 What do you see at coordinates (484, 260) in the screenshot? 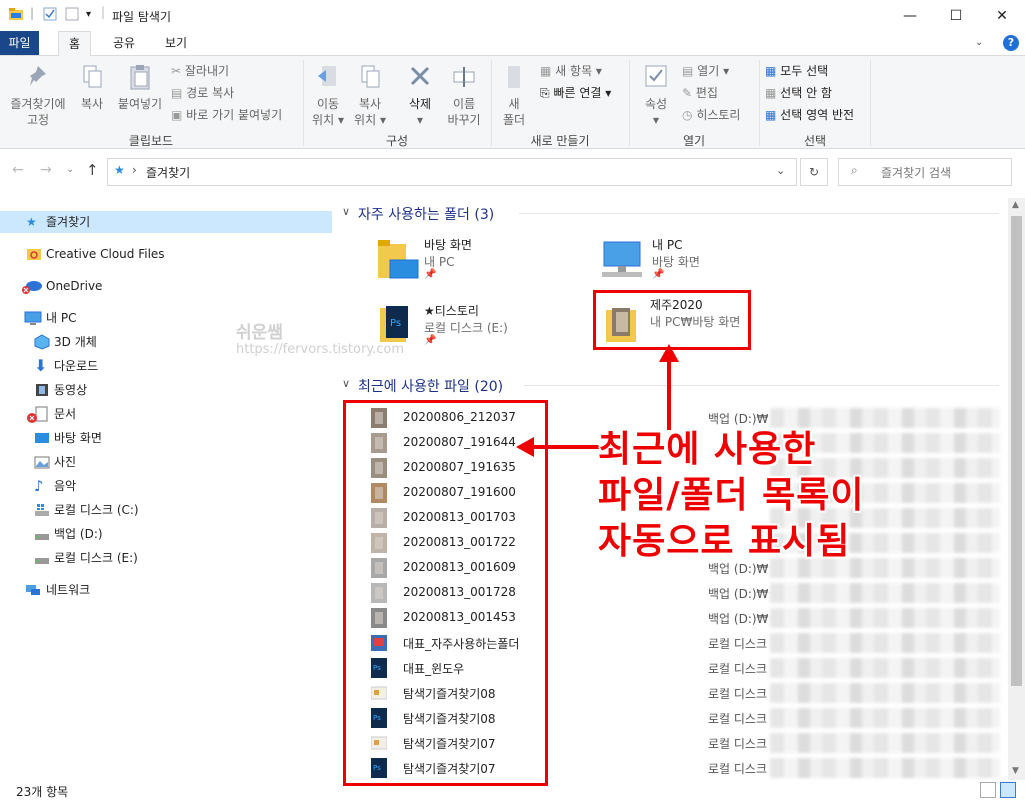
I see `frequent-folder-desktop: 바탕 화면 내 PC 📌` at bounding box center [484, 260].